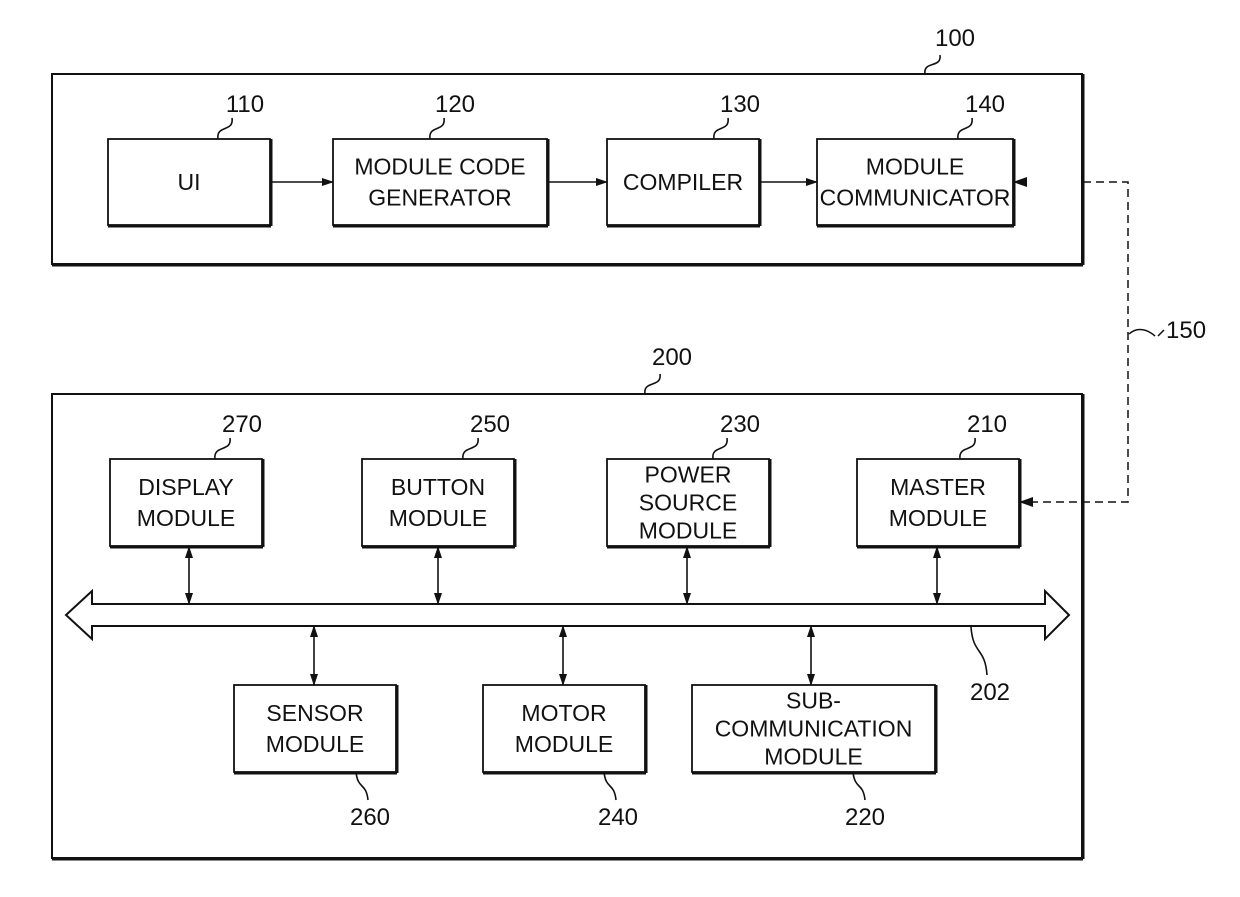  I want to click on block-label-220: SUB-, so click(813, 701).